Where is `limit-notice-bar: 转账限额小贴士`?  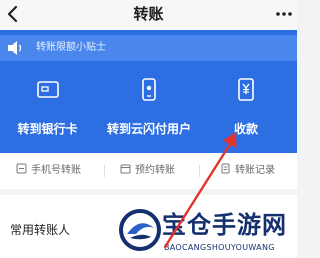 limit-notice-bar: 转账限额小贴士 is located at coordinates (148, 48).